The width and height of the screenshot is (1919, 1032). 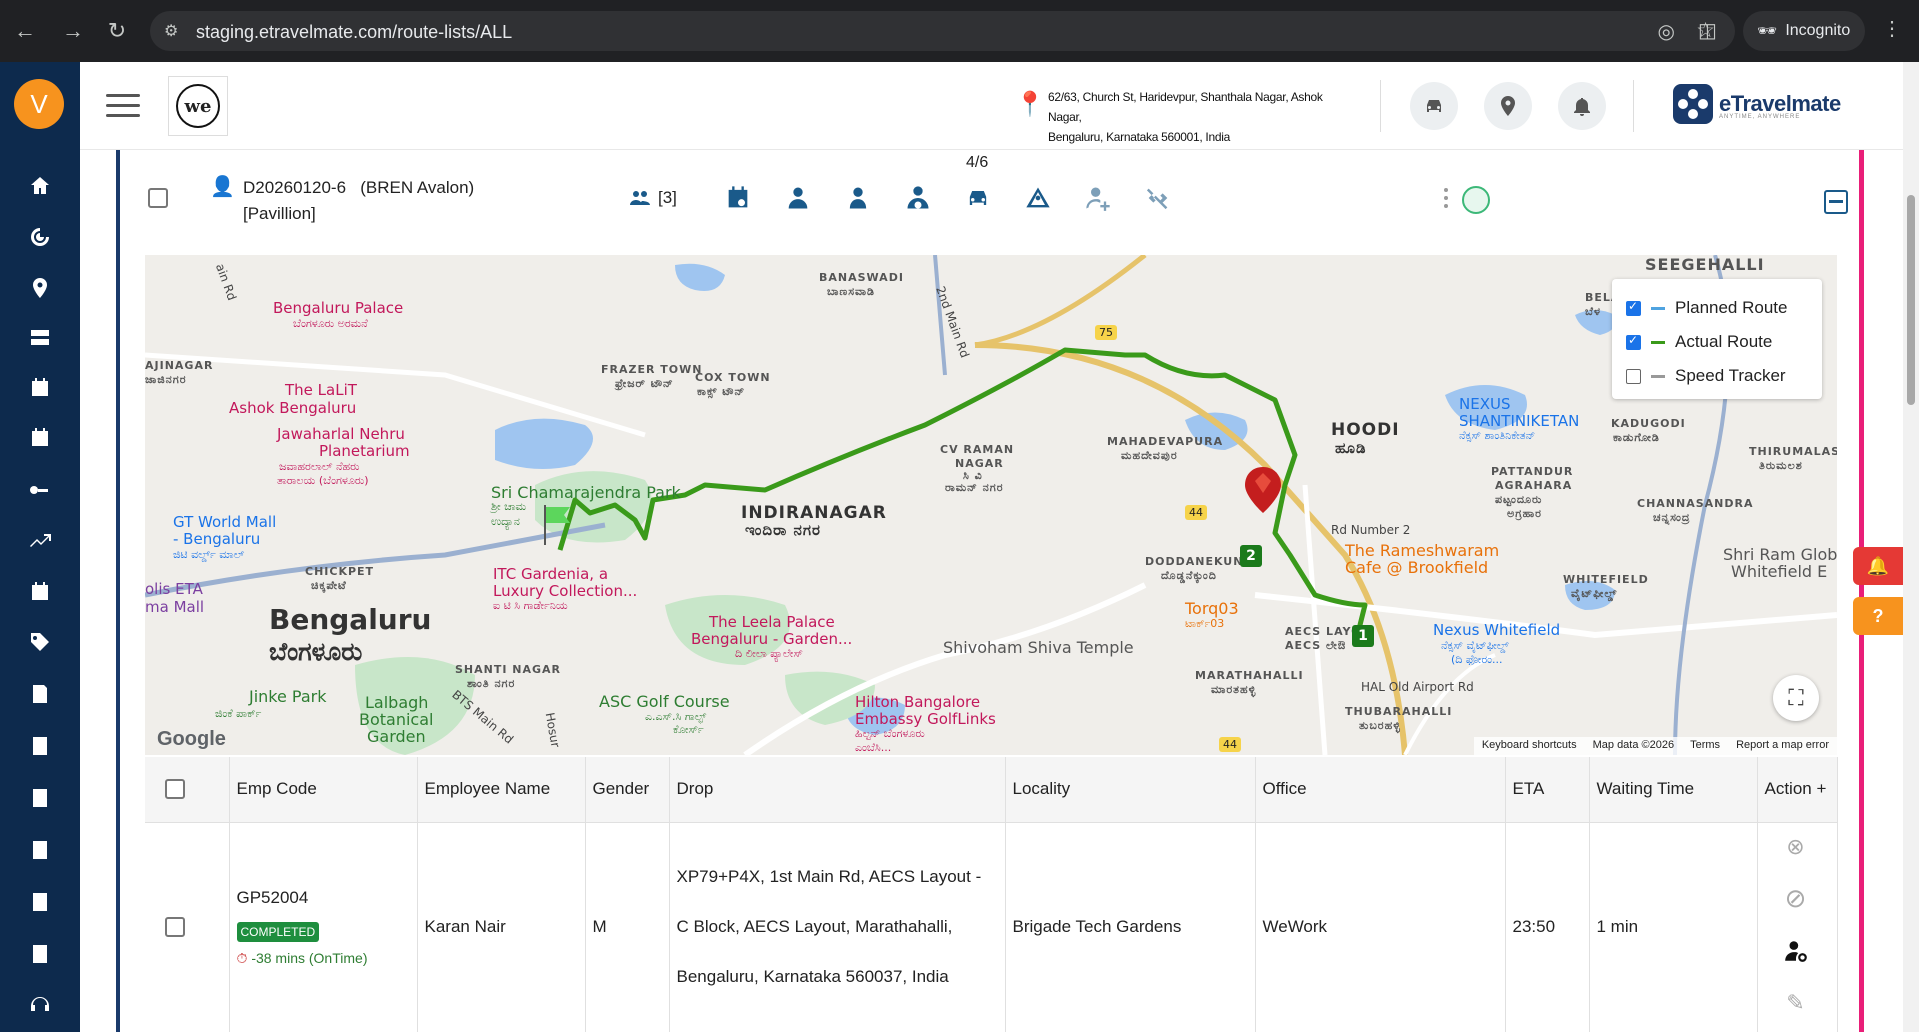 I want to click on map-label: ಹೂಡಿ, so click(x=1351, y=448).